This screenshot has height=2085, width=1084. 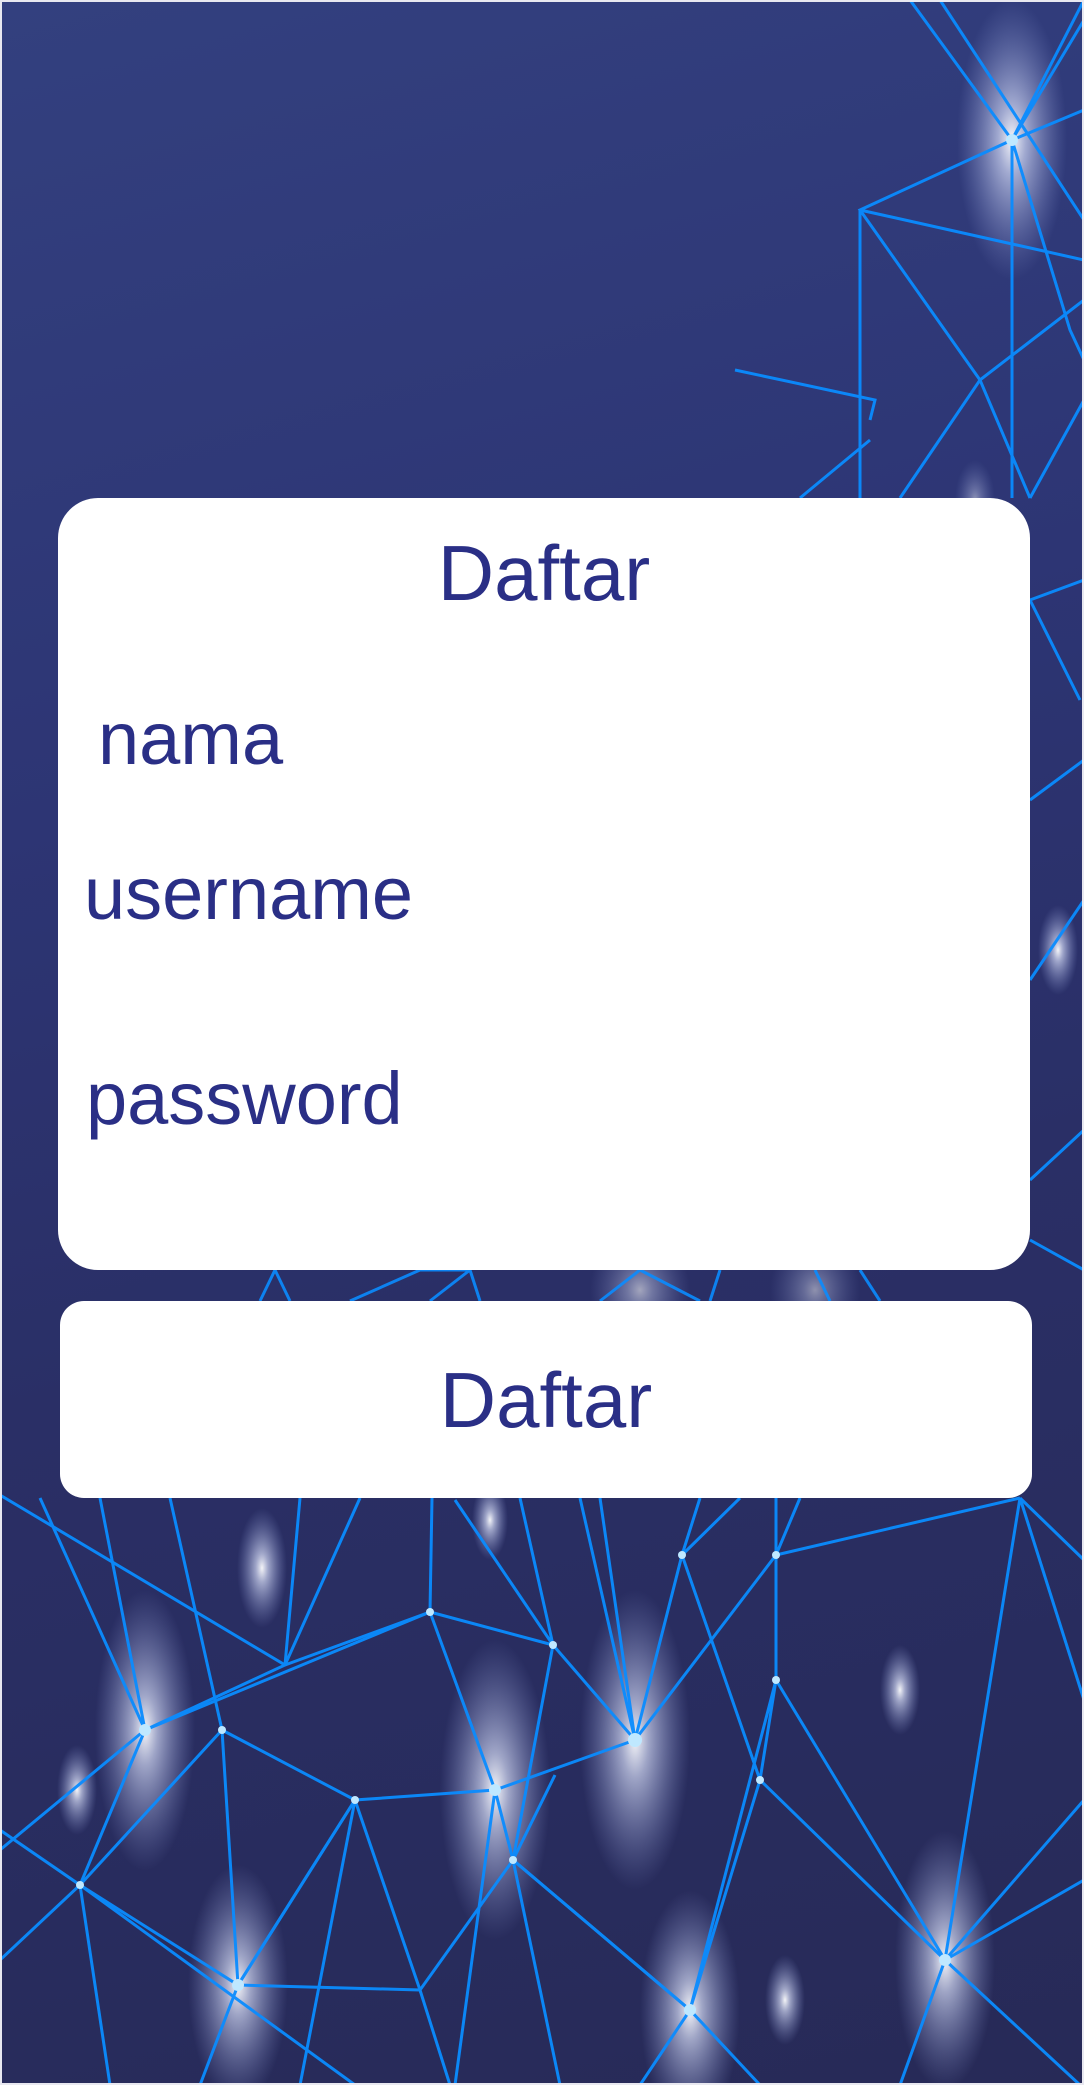 What do you see at coordinates (191, 738) in the screenshot?
I see `nama-label: nama` at bounding box center [191, 738].